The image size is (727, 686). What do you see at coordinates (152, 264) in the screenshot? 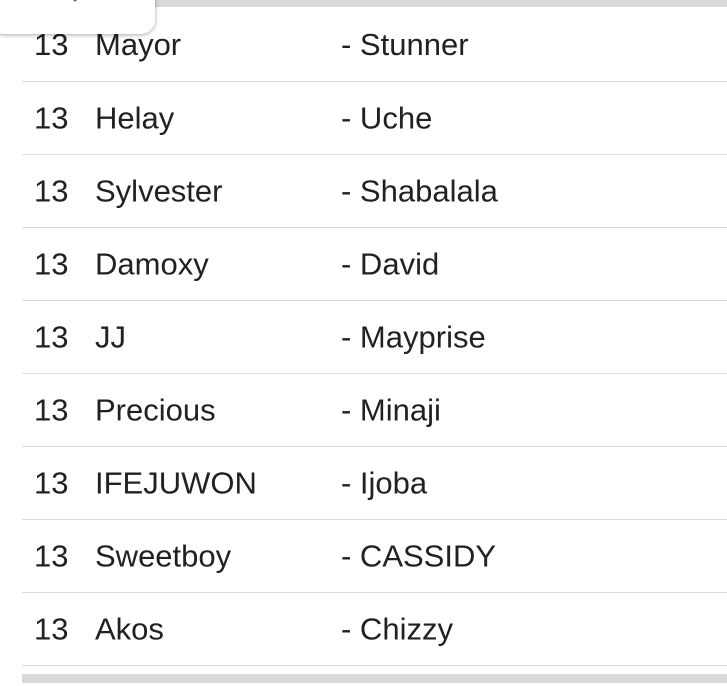
I see `first-name: Damoxy` at bounding box center [152, 264].